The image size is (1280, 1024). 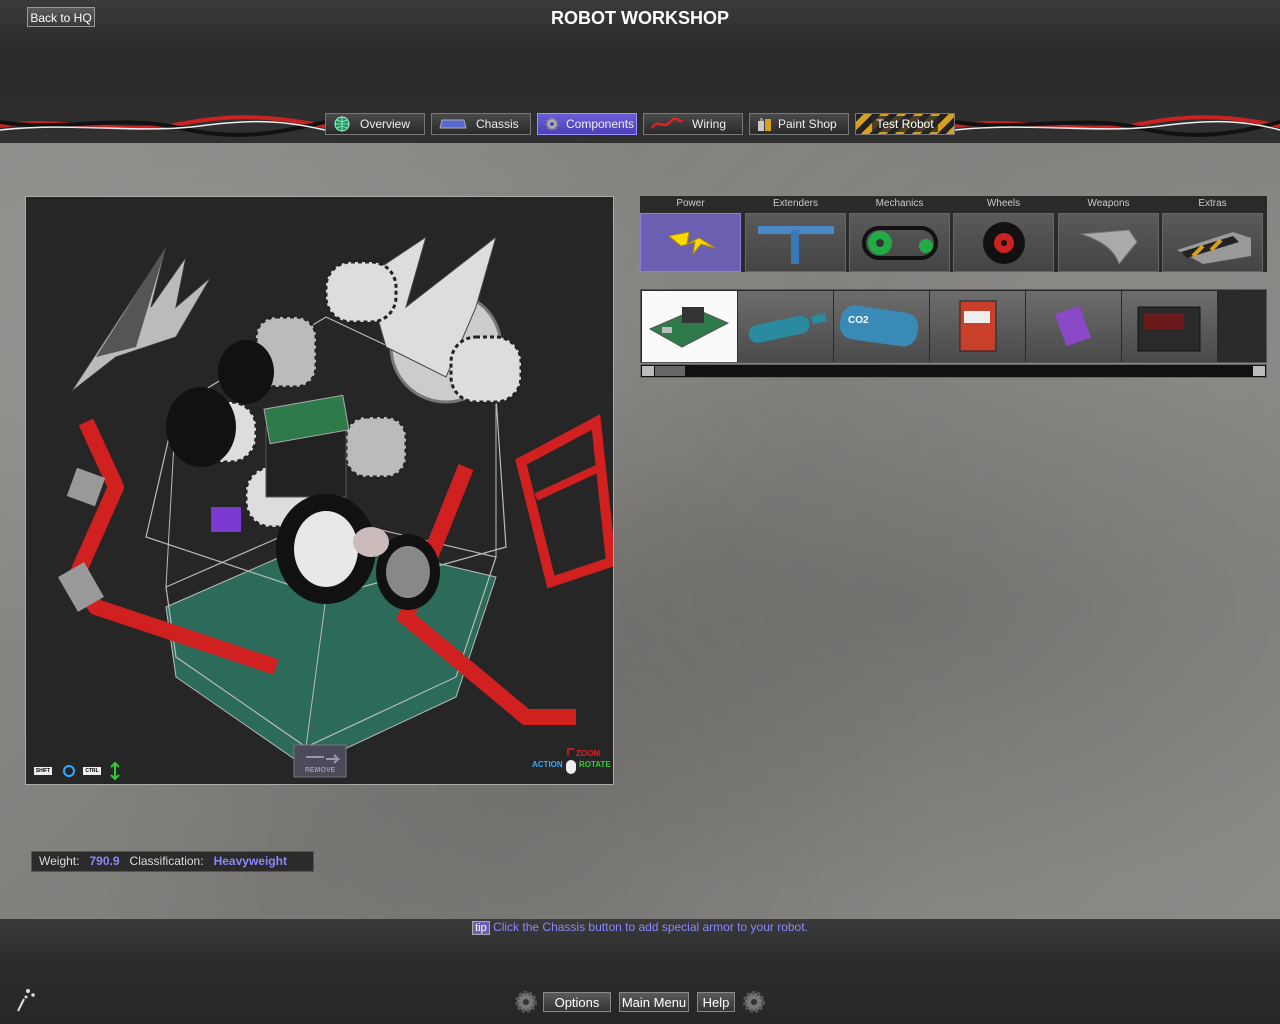 I want to click on tab-overview: Overview, so click(x=375, y=124).